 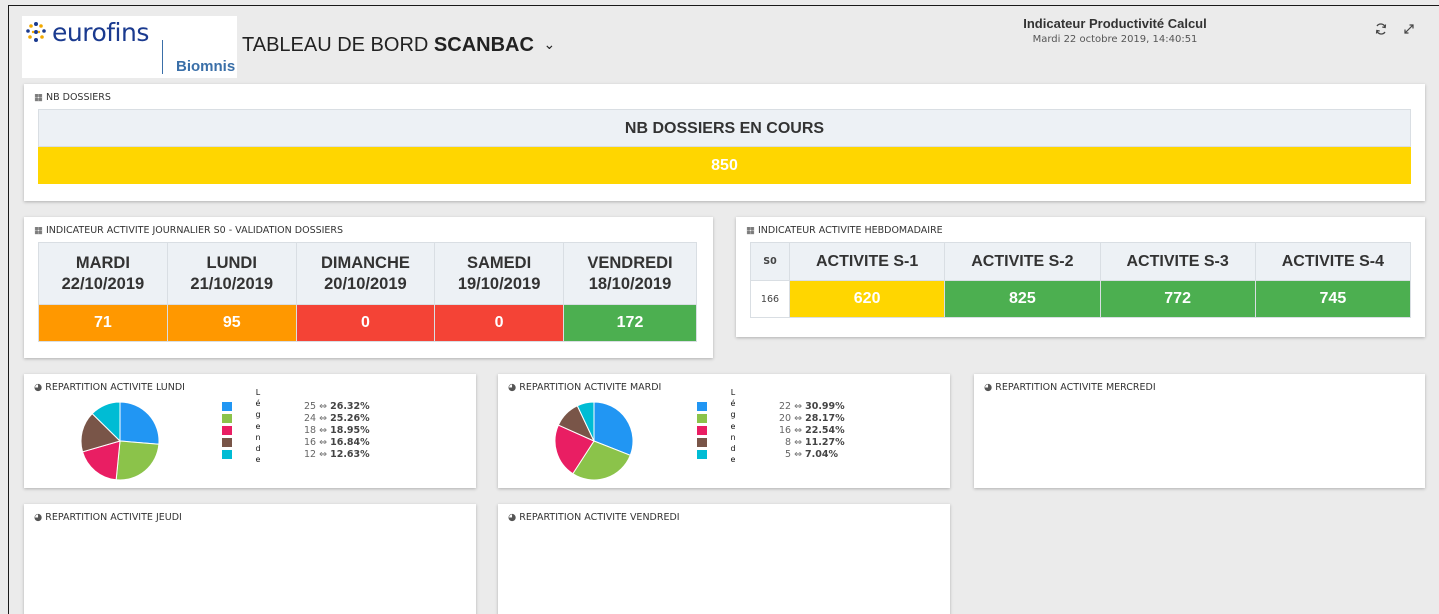 I want to click on legend-percent: 30.99%, so click(x=825, y=406).